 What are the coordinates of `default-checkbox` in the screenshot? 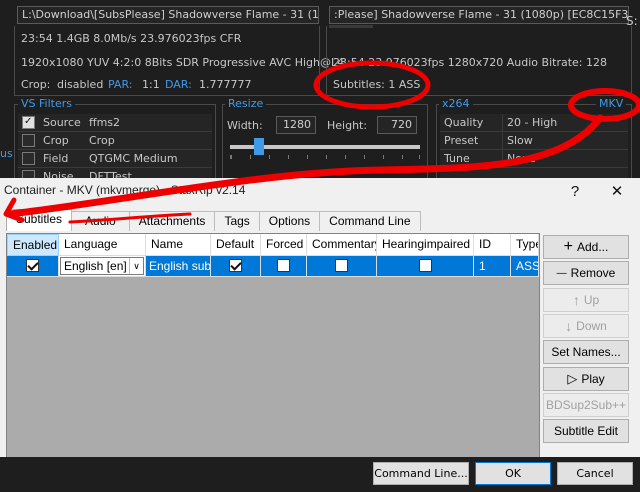 It's located at (235, 265).